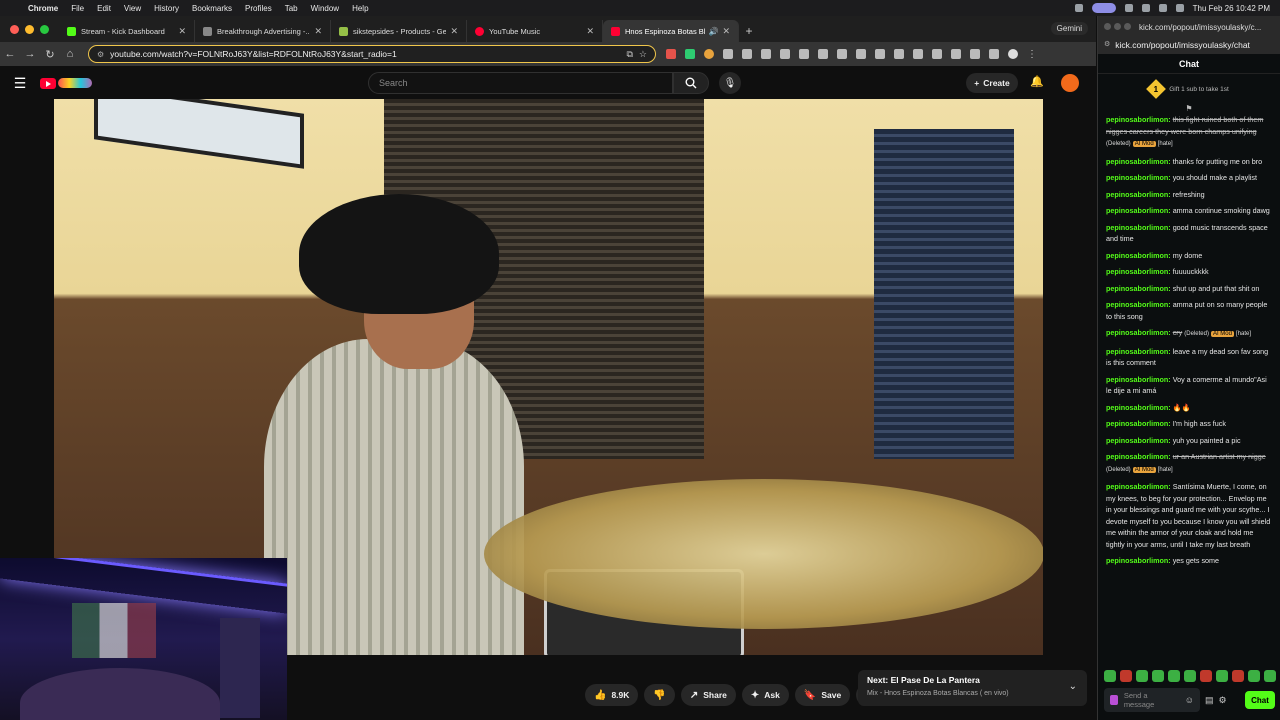 This screenshot has height=720, width=1280. I want to click on kicks-icon, so click(1114, 700).